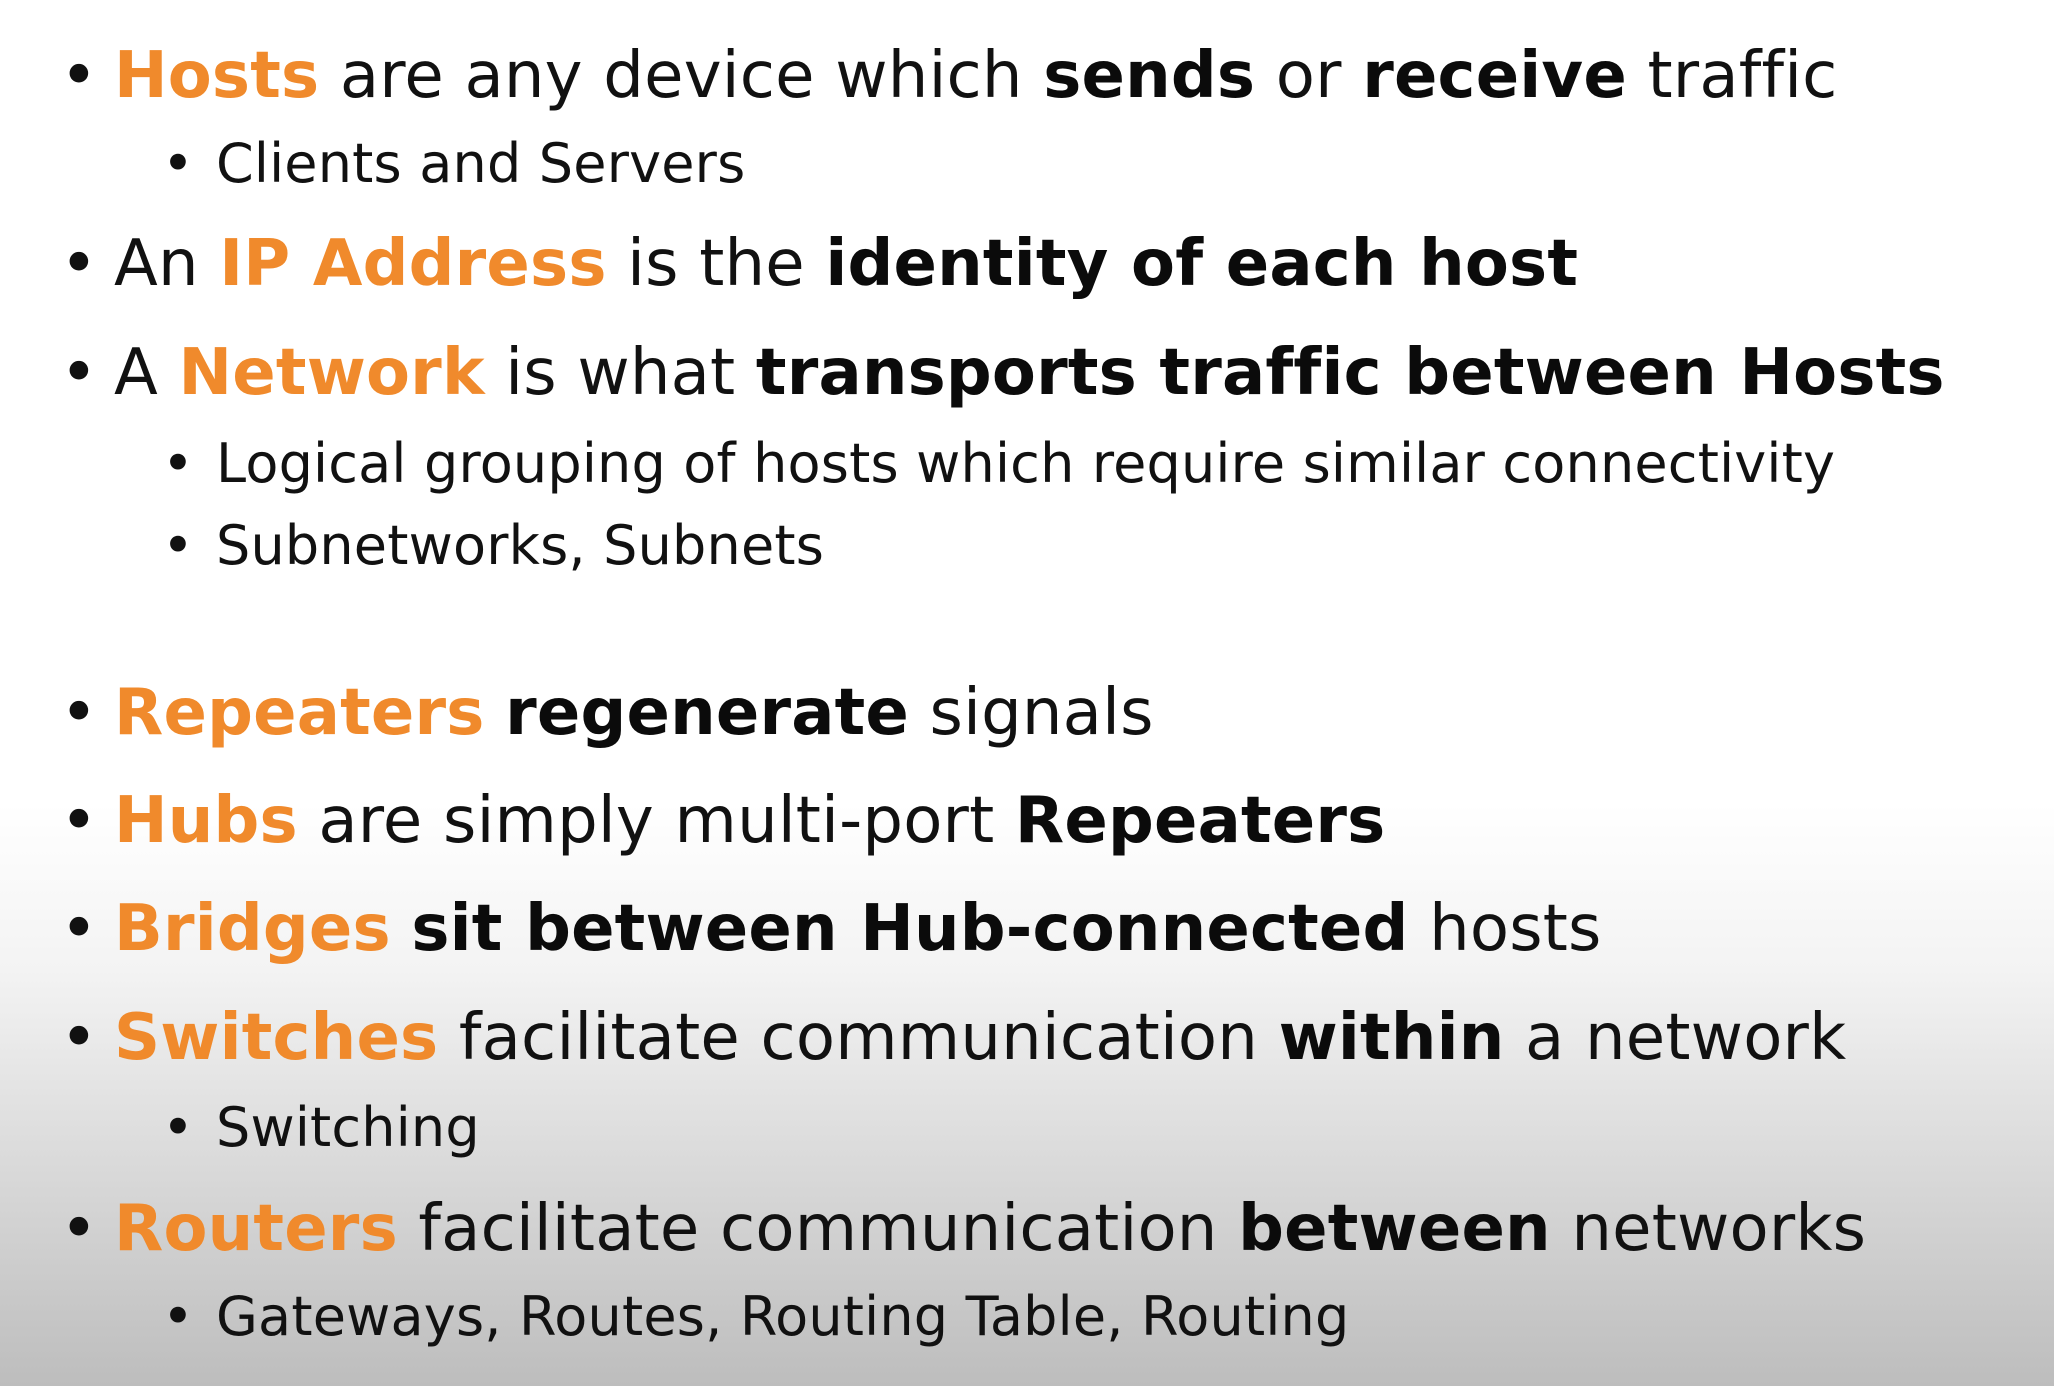 Image resolution: width=2054 pixels, height=1386 pixels. What do you see at coordinates (1391, 1038) in the screenshot?
I see `emphasis-within: within` at bounding box center [1391, 1038].